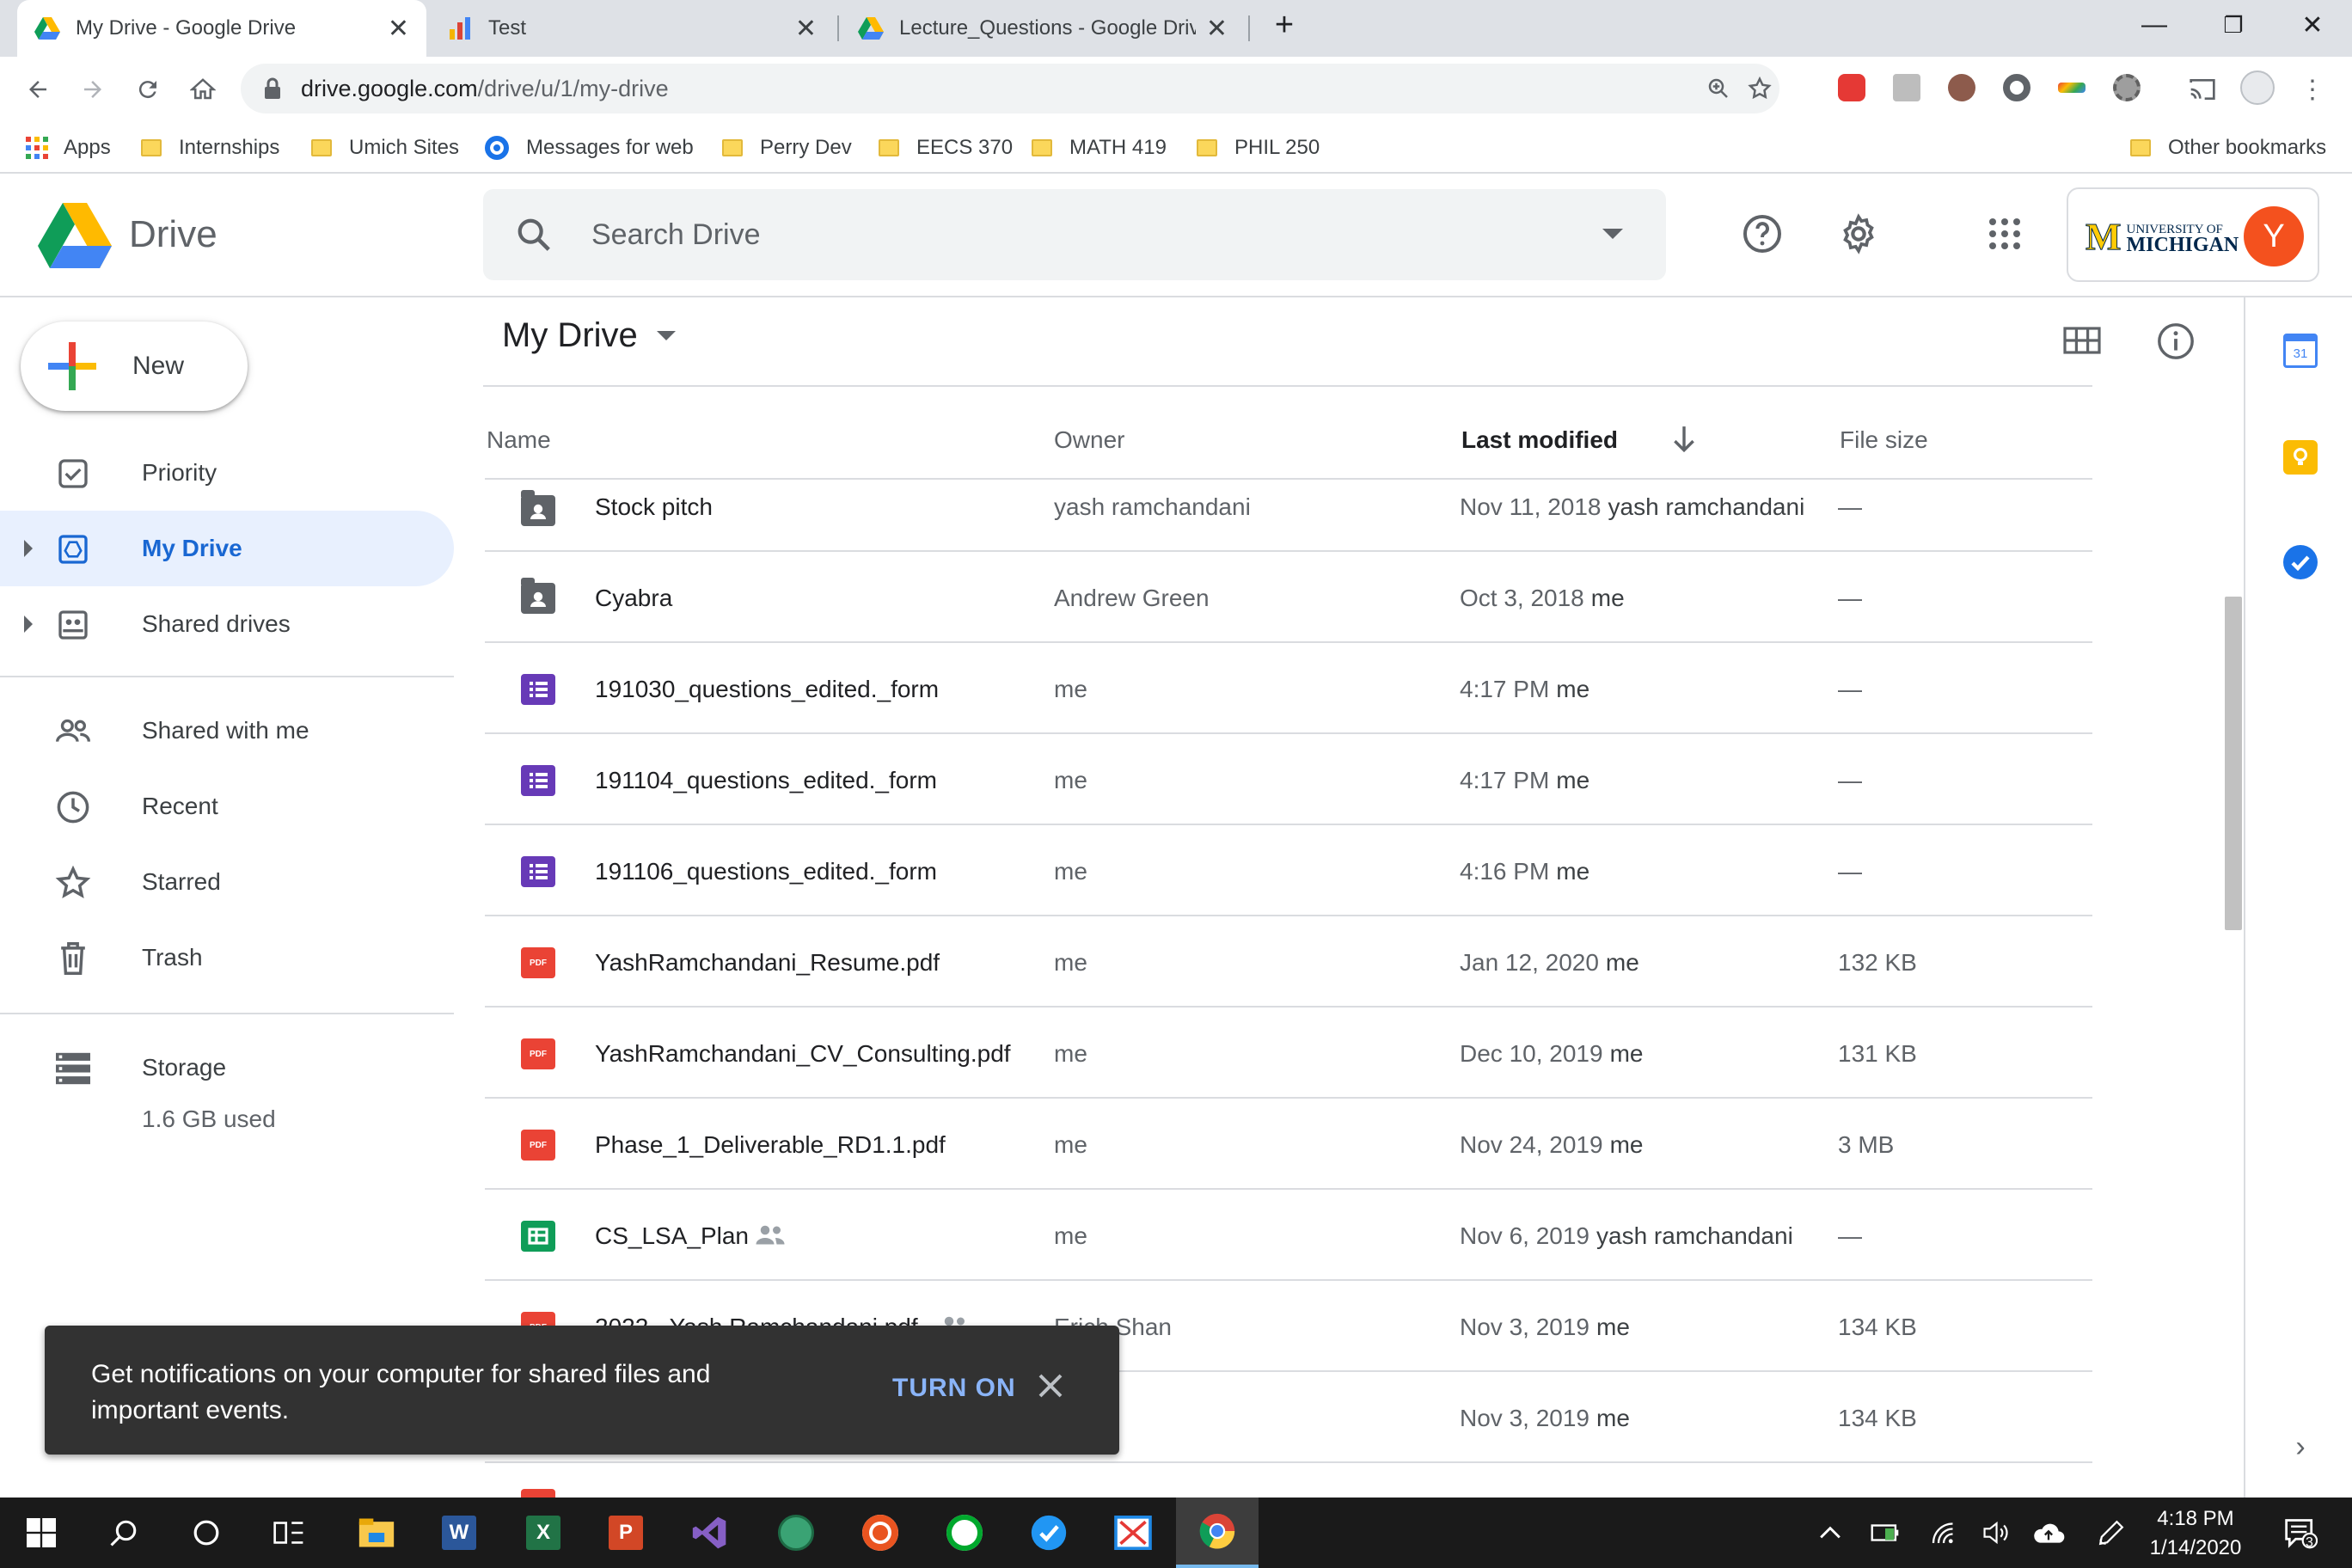 The width and height of the screenshot is (2352, 1568). I want to click on nav-my-drive: My Drive, so click(227, 548).